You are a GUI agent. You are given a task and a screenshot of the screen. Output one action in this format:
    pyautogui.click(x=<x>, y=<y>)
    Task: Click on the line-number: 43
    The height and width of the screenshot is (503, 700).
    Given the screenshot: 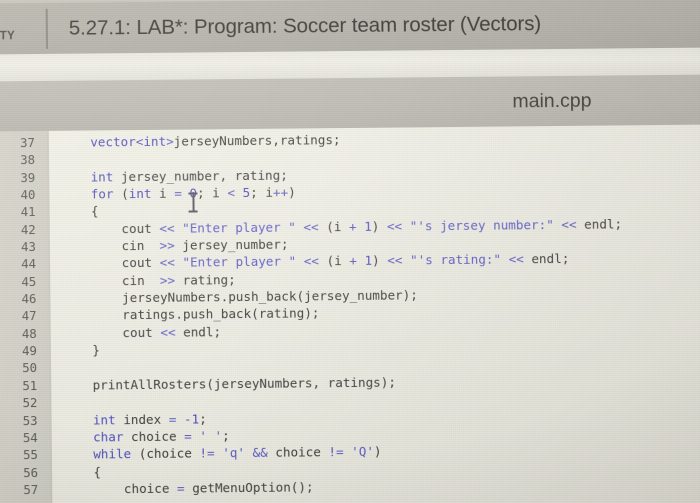 What is the action you would take?
    pyautogui.click(x=28, y=247)
    